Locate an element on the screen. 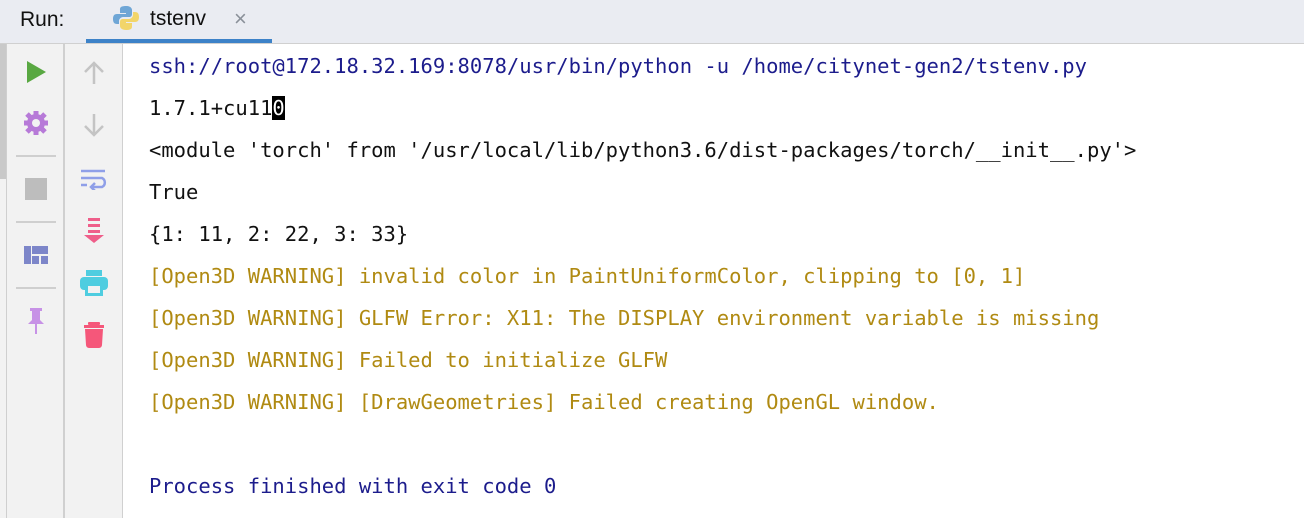 The width and height of the screenshot is (1304, 518). output-line: True is located at coordinates (174, 192).